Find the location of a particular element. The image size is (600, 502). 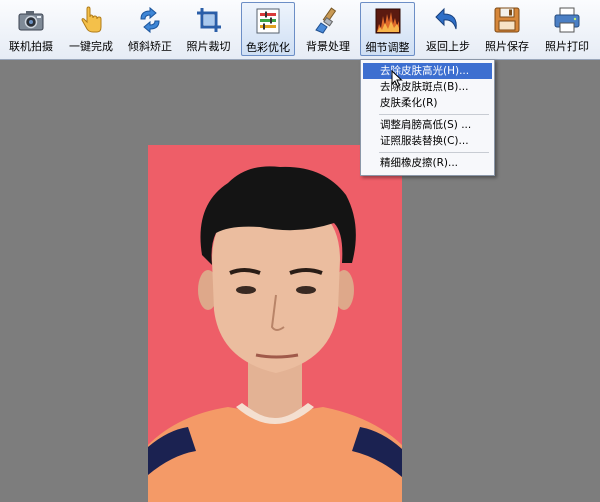

crop-icon is located at coordinates (209, 20).